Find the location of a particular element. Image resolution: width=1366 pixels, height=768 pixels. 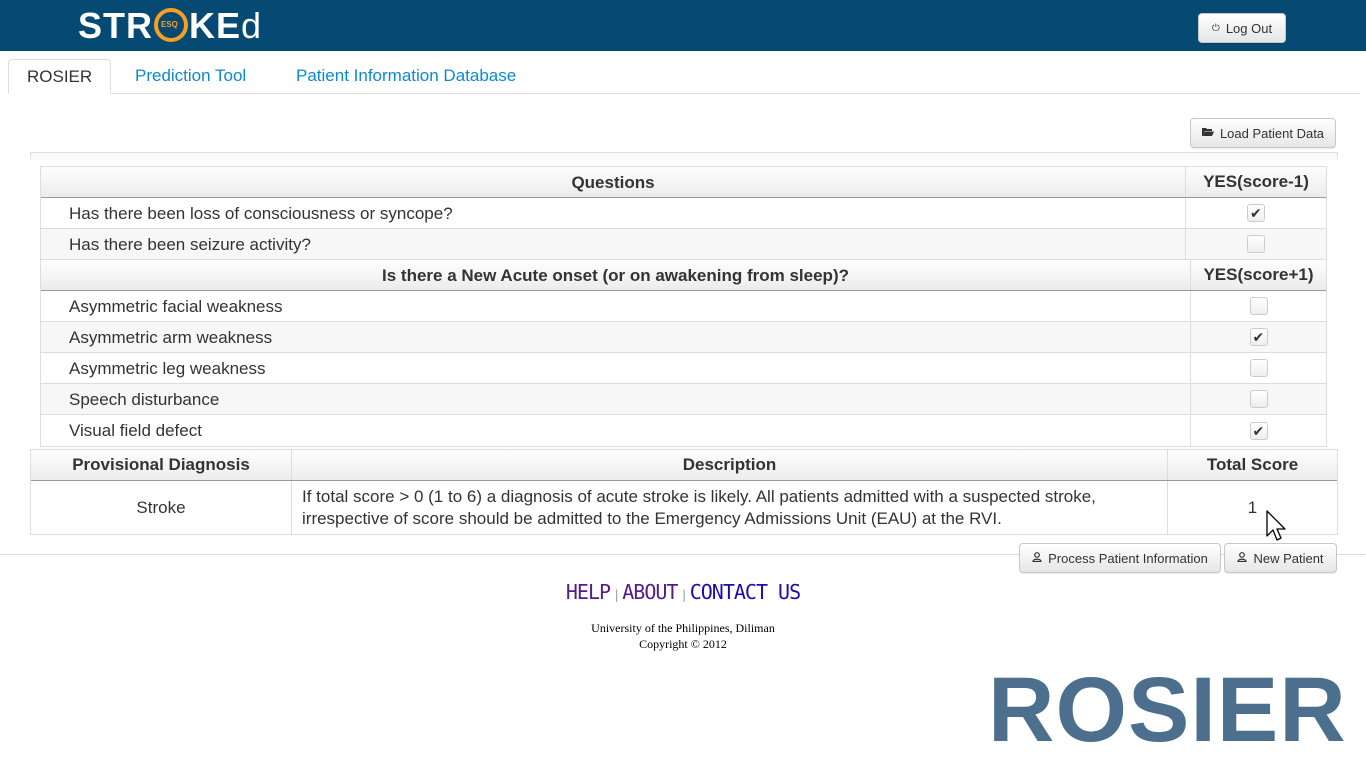

question-facial-weakness: Asymmetric facial weakness is located at coordinates (616, 306).